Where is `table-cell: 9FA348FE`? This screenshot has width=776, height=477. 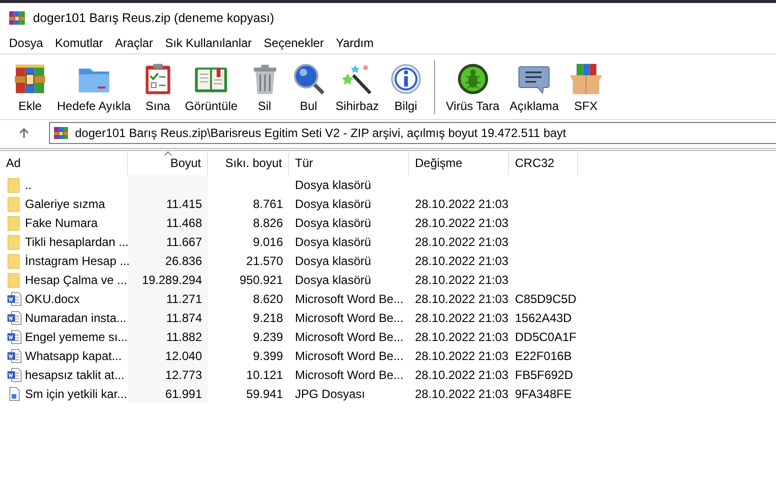
table-cell: 9FA348FE is located at coordinates (543, 393).